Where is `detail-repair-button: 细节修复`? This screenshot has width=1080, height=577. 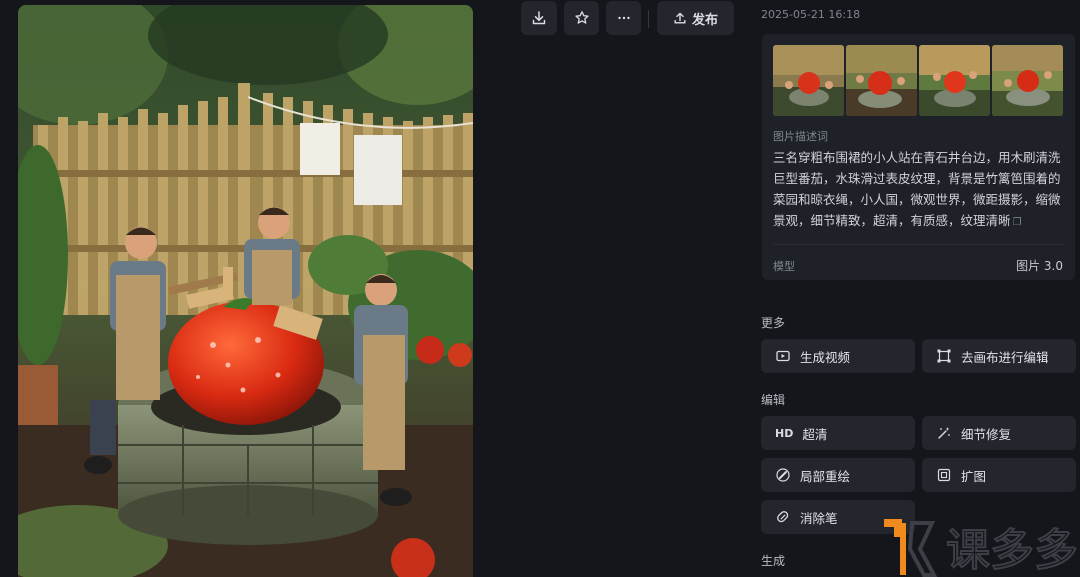 detail-repair-button: 细节修复 is located at coordinates (999, 433).